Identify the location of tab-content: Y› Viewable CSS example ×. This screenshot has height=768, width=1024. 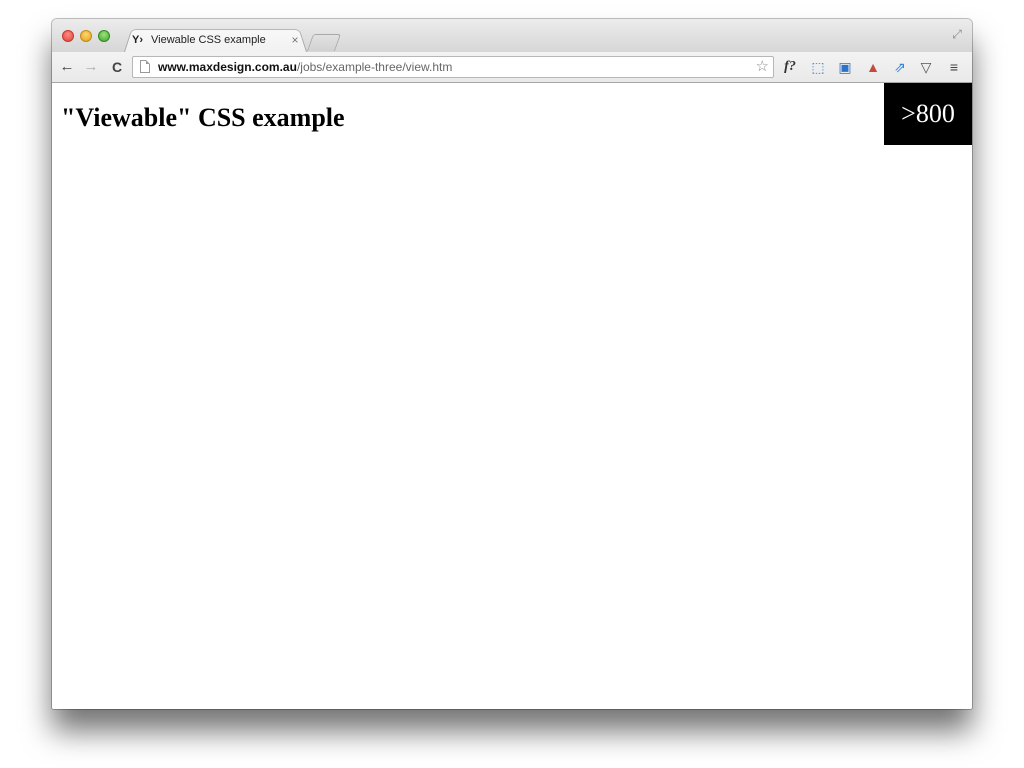
(217, 40).